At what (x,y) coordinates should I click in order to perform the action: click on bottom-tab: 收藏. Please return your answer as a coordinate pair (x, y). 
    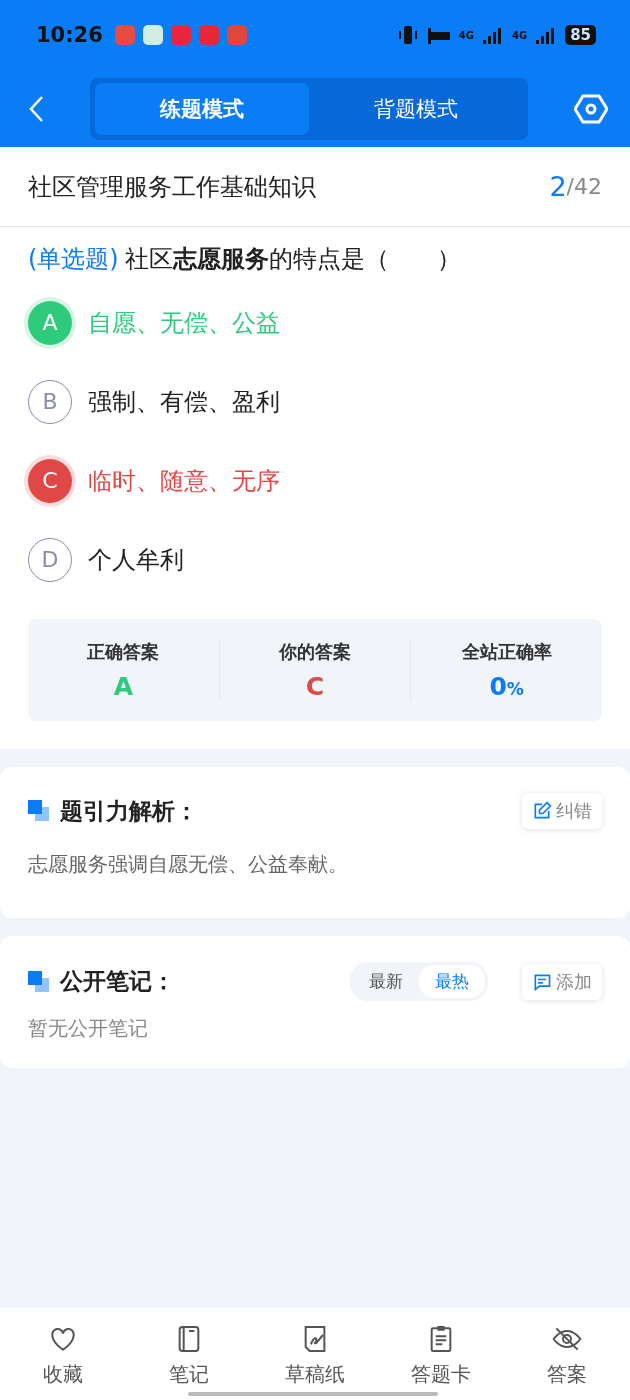
    Looking at the image, I should click on (63, 1361).